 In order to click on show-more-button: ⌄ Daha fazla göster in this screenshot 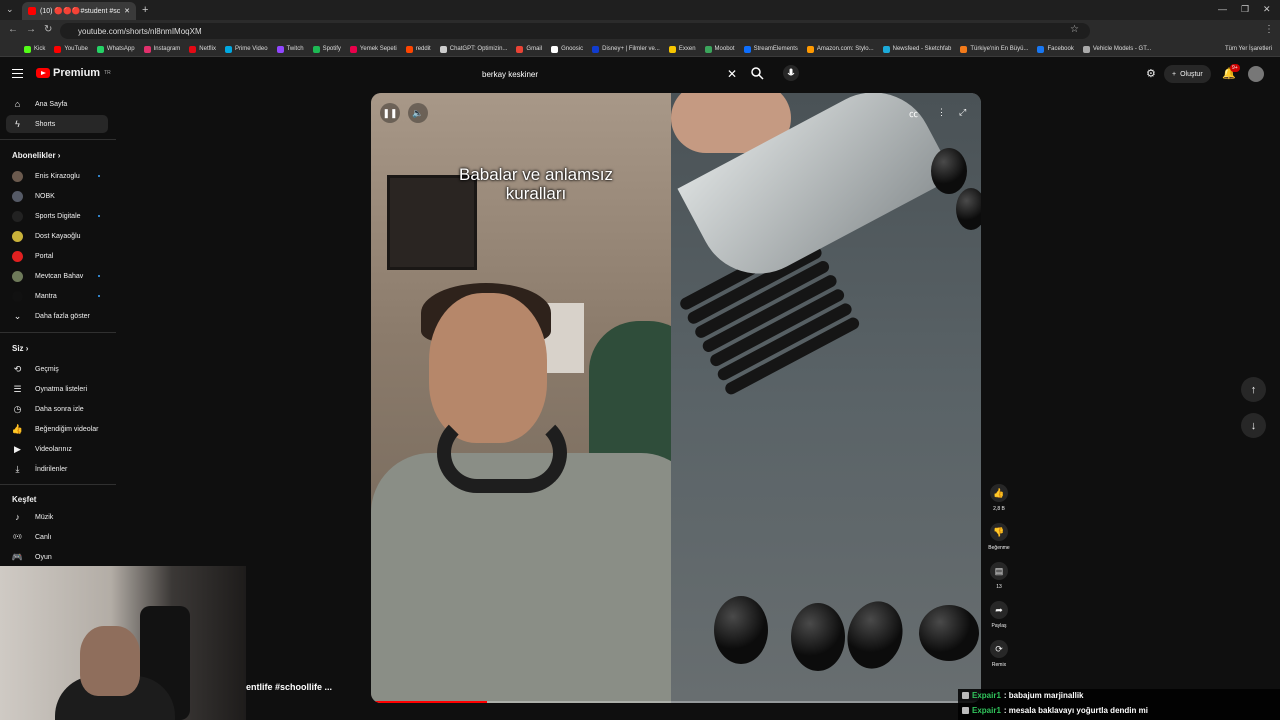, I will do `click(57, 316)`.